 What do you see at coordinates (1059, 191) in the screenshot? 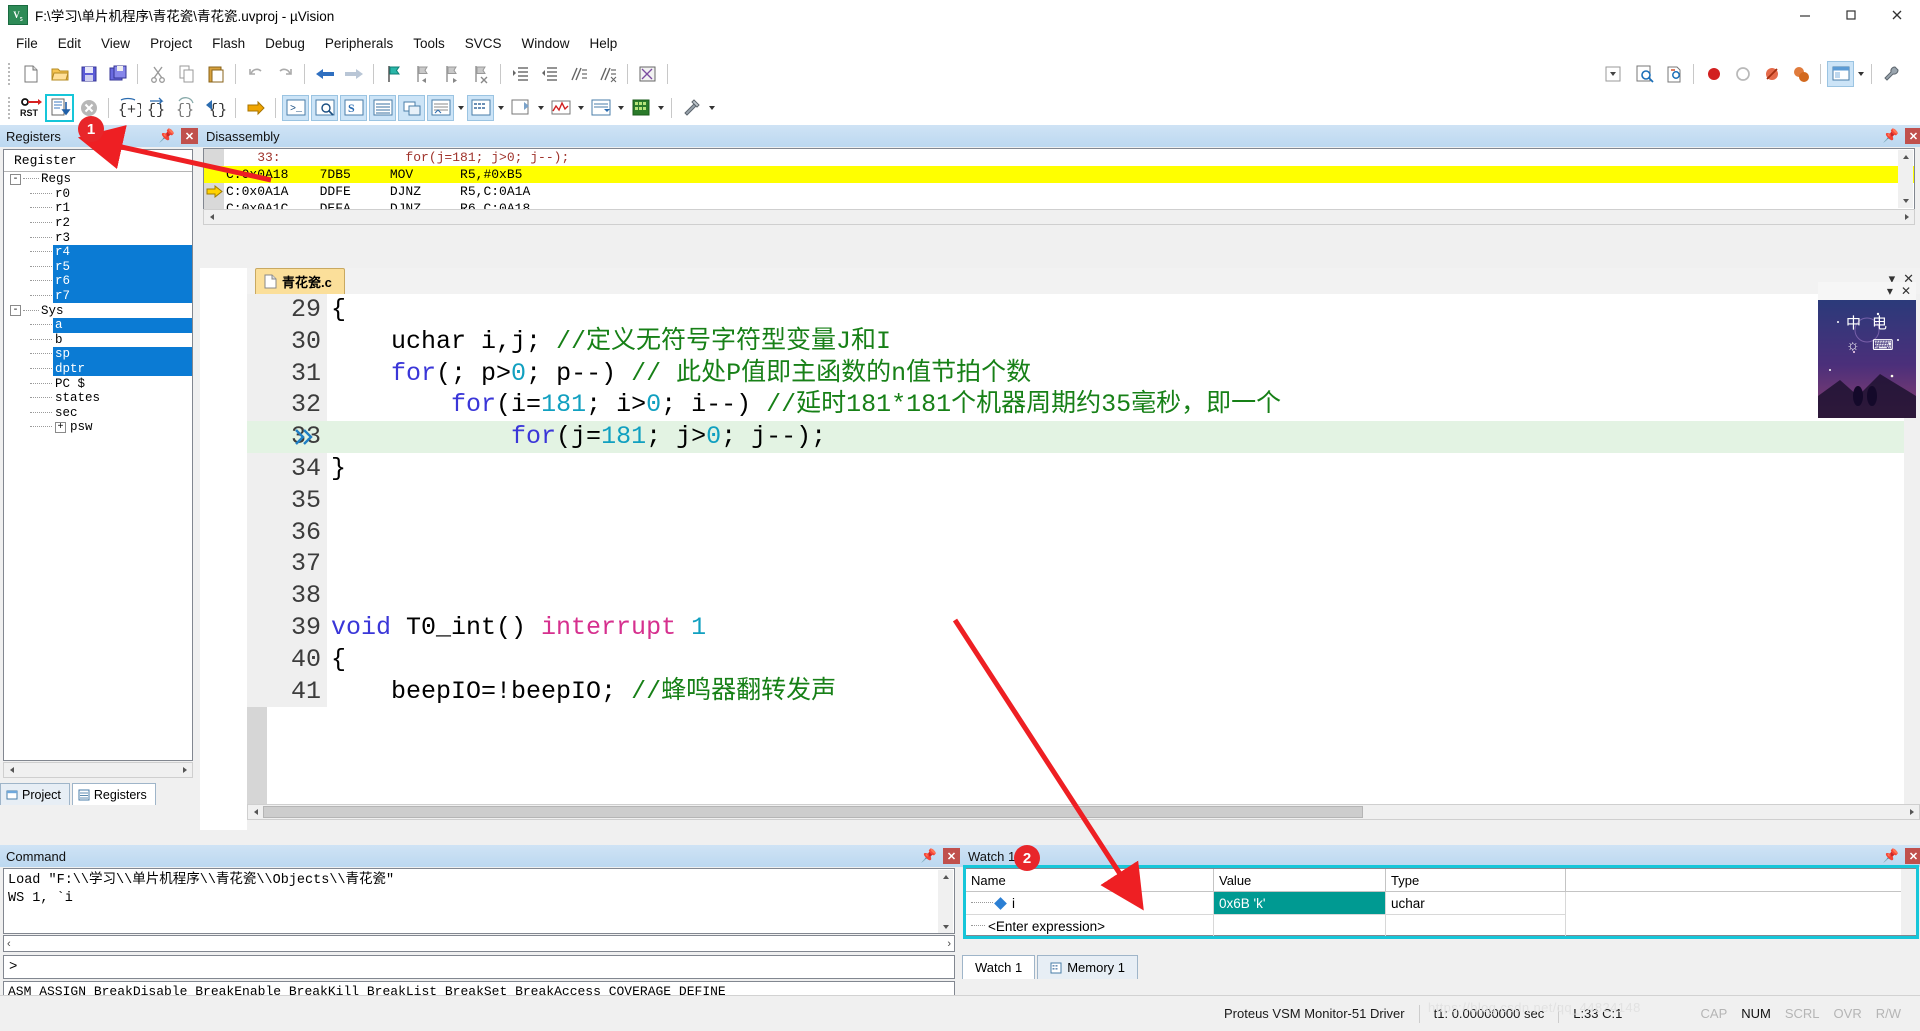
I see `disassembly-row: C:0x0A1A DDFE DJNZ R5,C:0A1A` at bounding box center [1059, 191].